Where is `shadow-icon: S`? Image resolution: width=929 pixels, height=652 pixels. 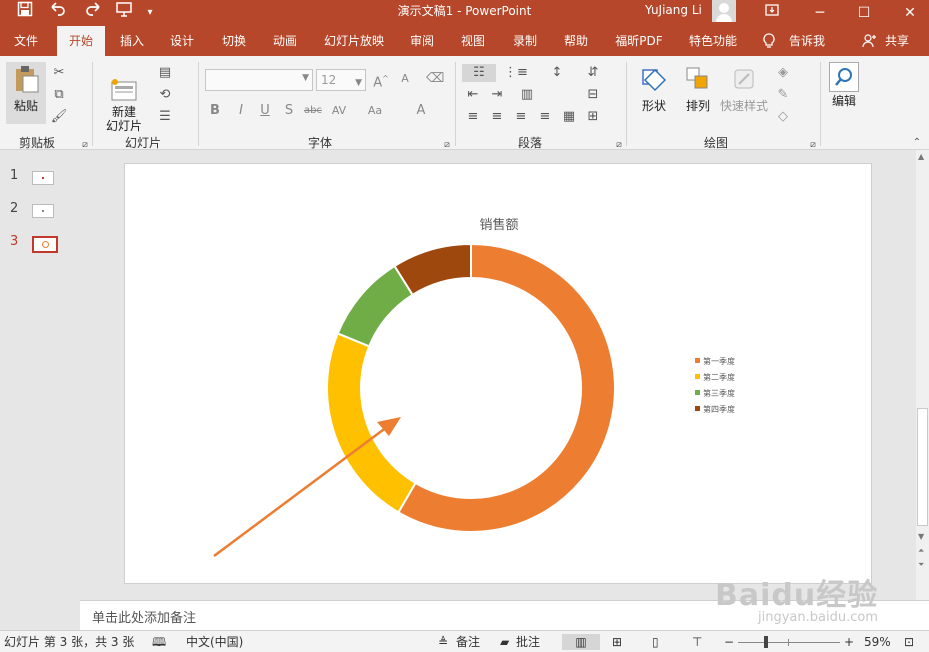 shadow-icon: S is located at coordinates (289, 111).